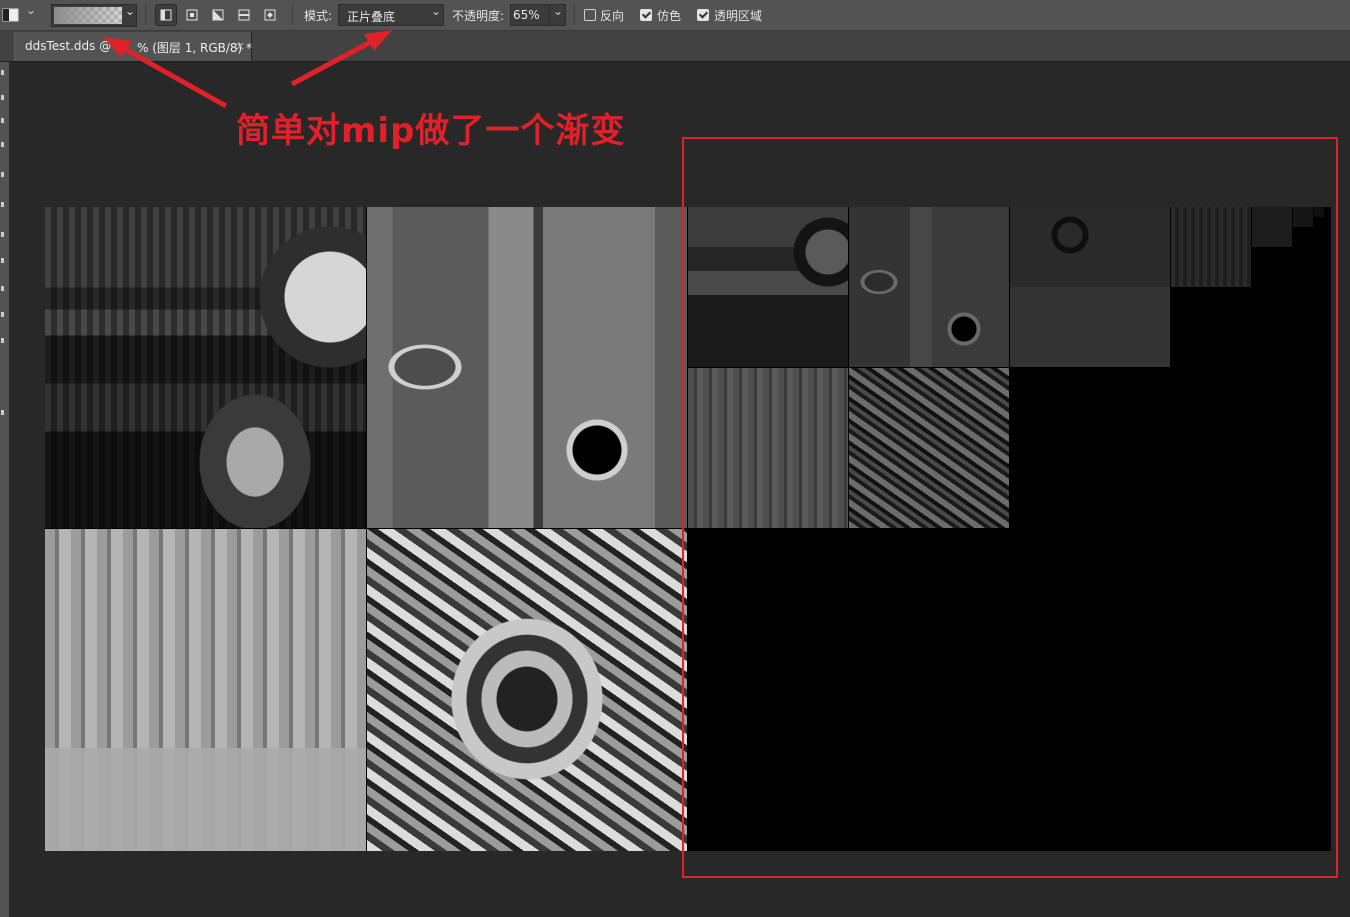 Image resolution: width=1350 pixels, height=917 pixels. What do you see at coordinates (247, 69) in the screenshot?
I see `annotation-arrows` at bounding box center [247, 69].